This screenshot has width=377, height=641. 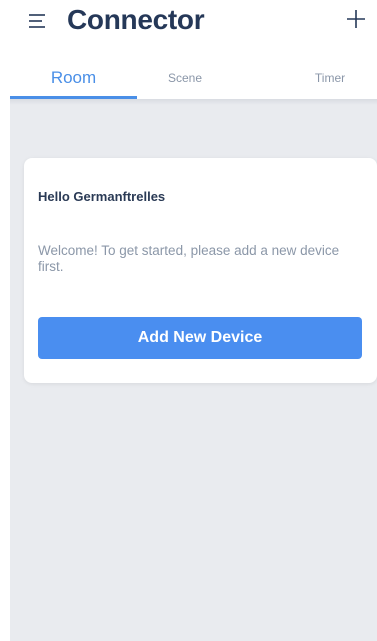 I want to click on tab-scene: Scene, so click(x=185, y=80).